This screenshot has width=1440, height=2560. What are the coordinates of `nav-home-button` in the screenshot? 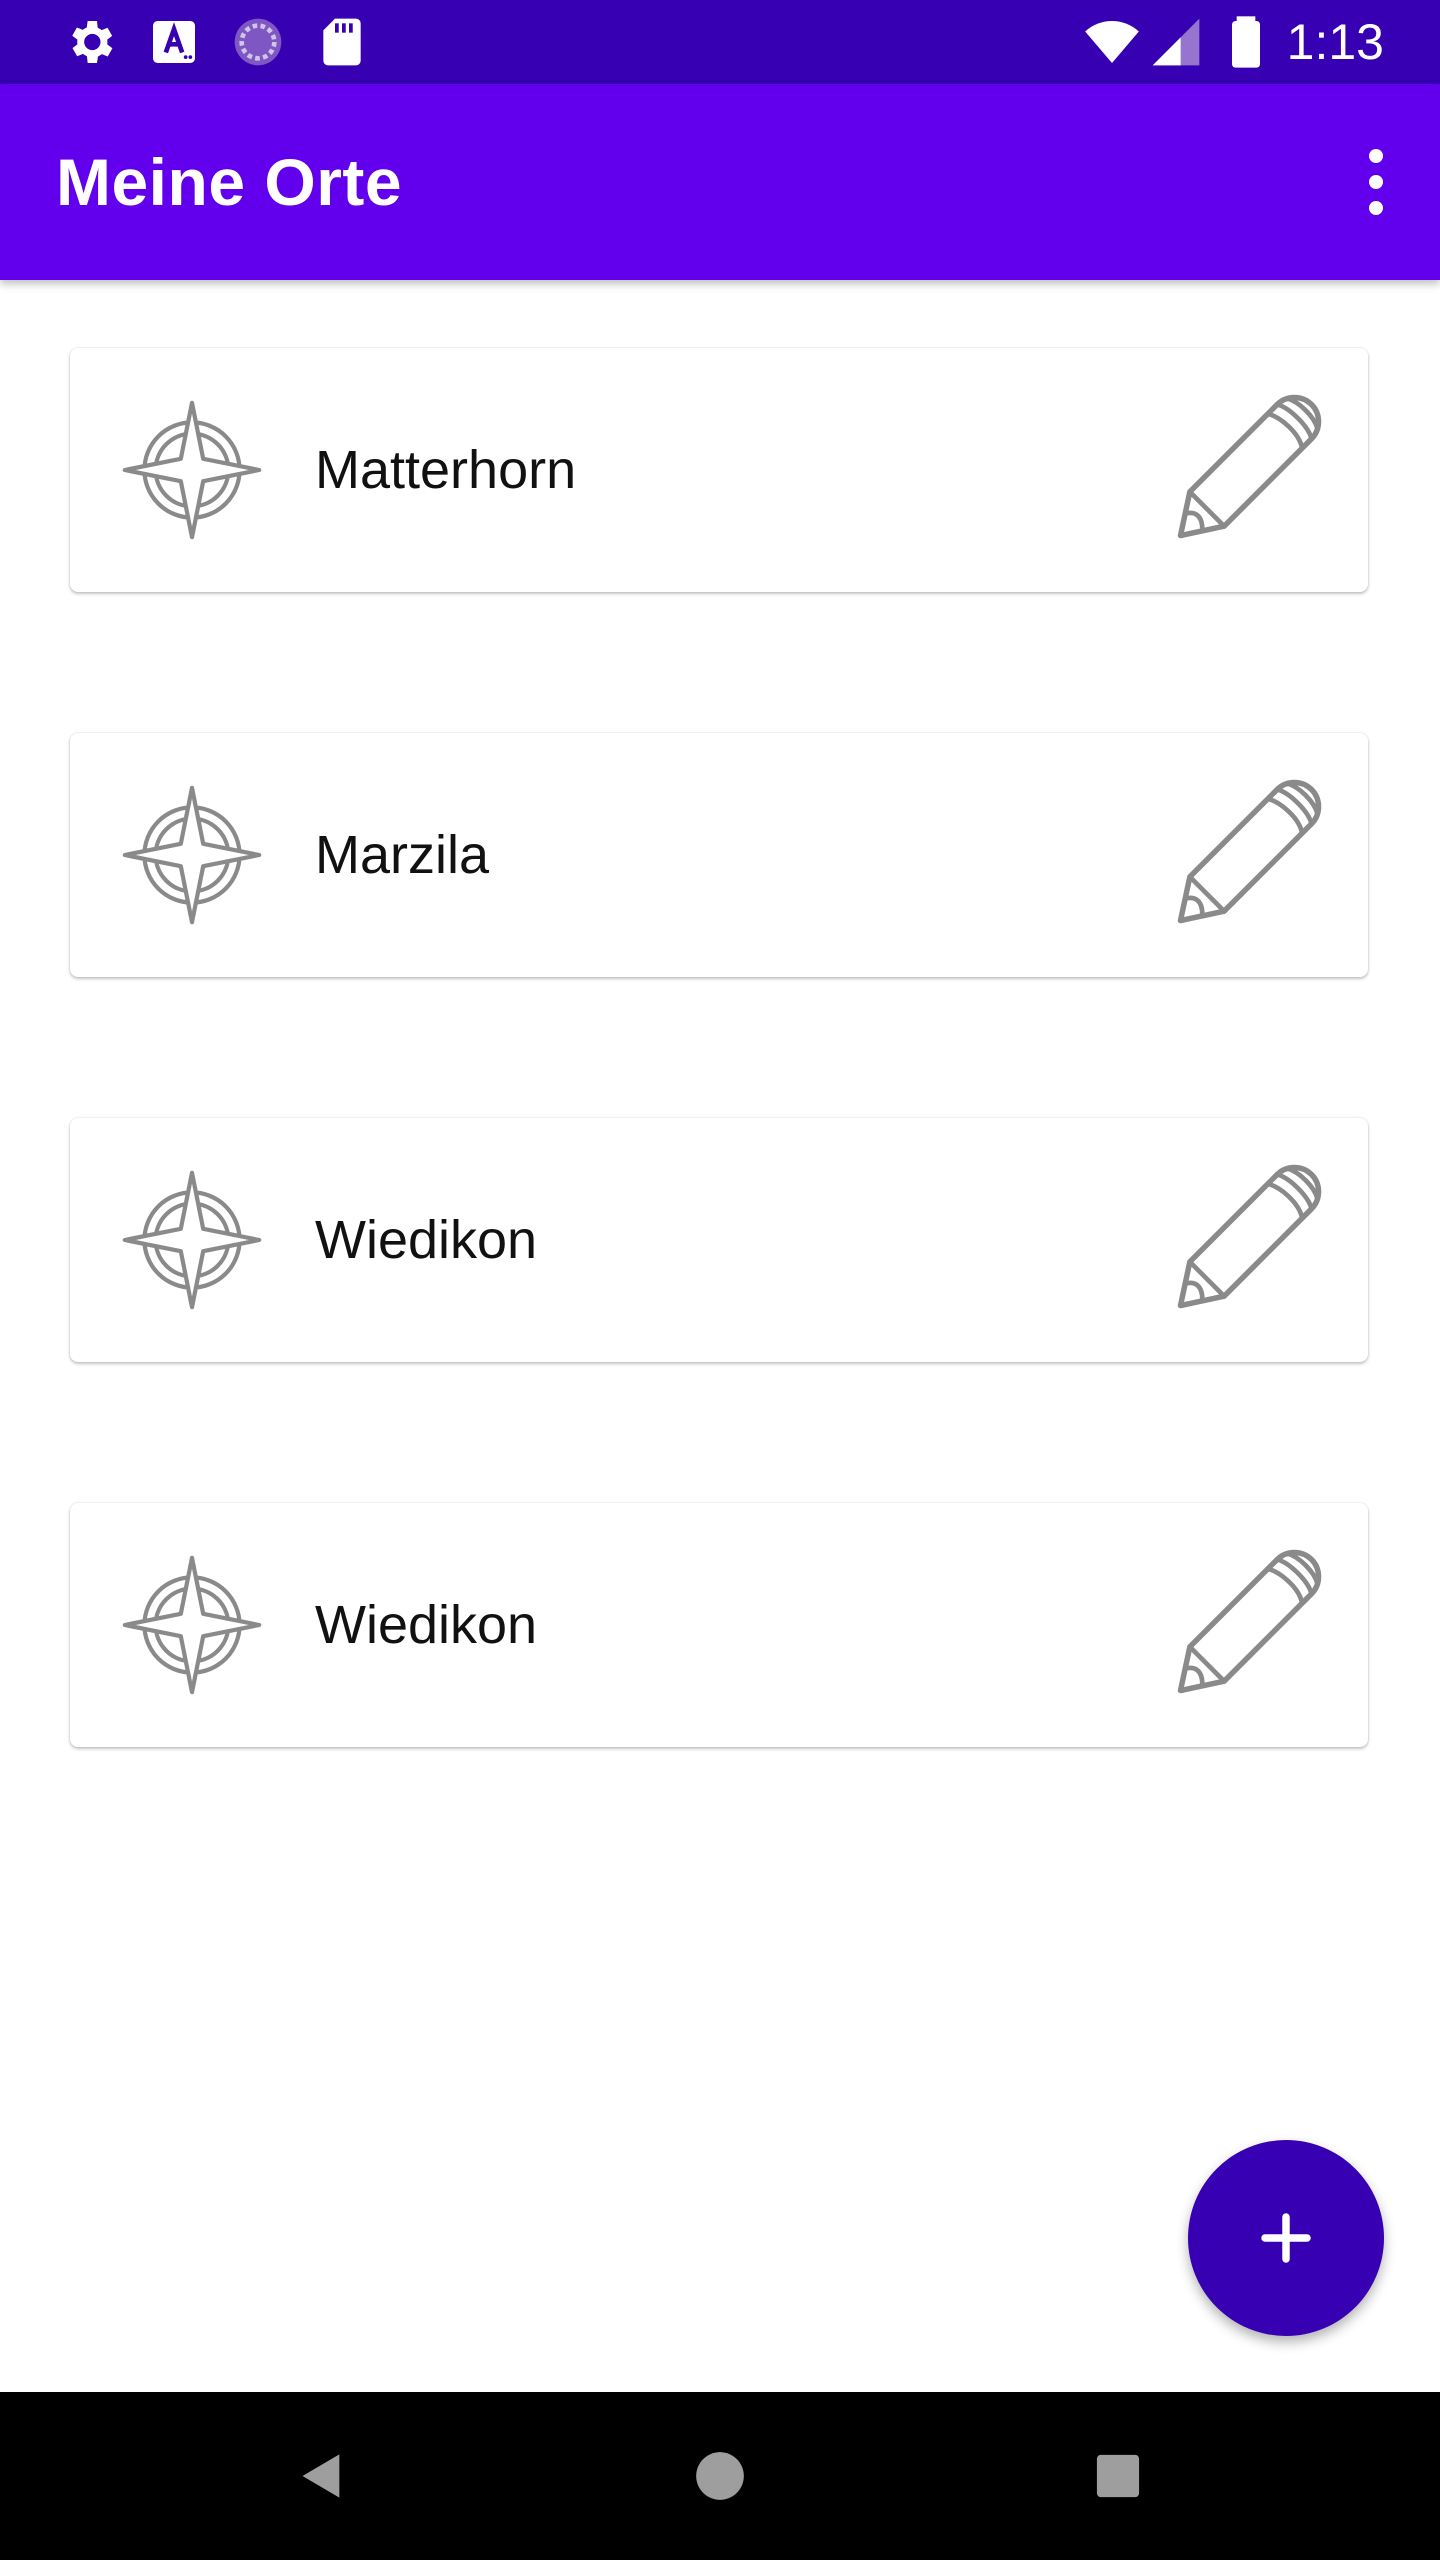 It's located at (720, 2476).